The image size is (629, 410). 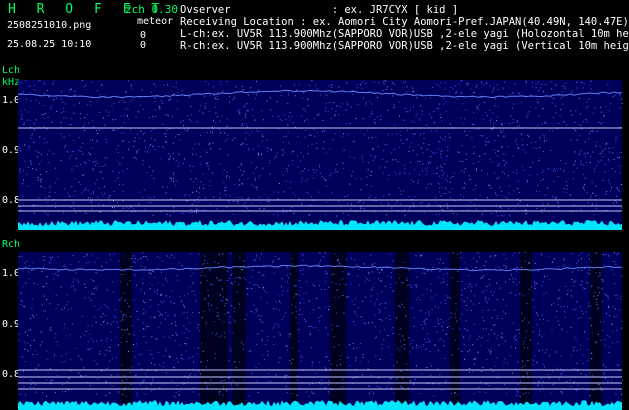 I want to click on rch-label: Rch, so click(x=11, y=244).